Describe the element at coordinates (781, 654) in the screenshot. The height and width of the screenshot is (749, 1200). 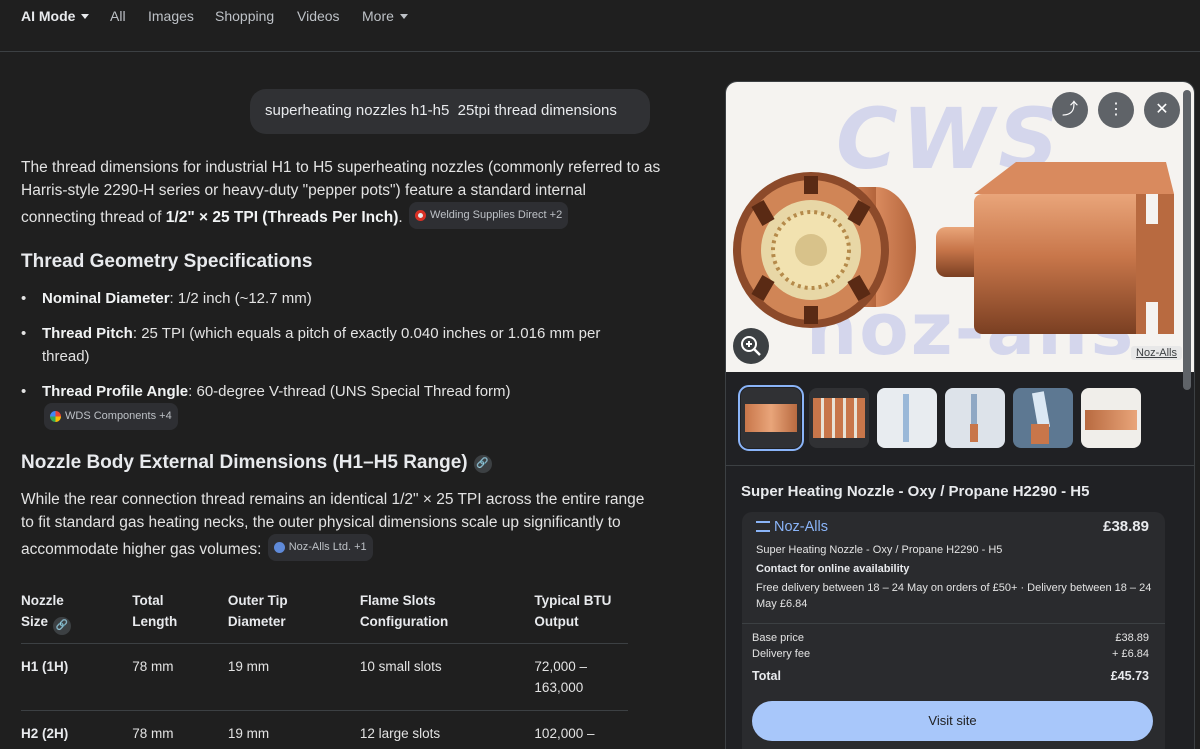
I see `delivery-fee-label: Delivery fee` at that location.